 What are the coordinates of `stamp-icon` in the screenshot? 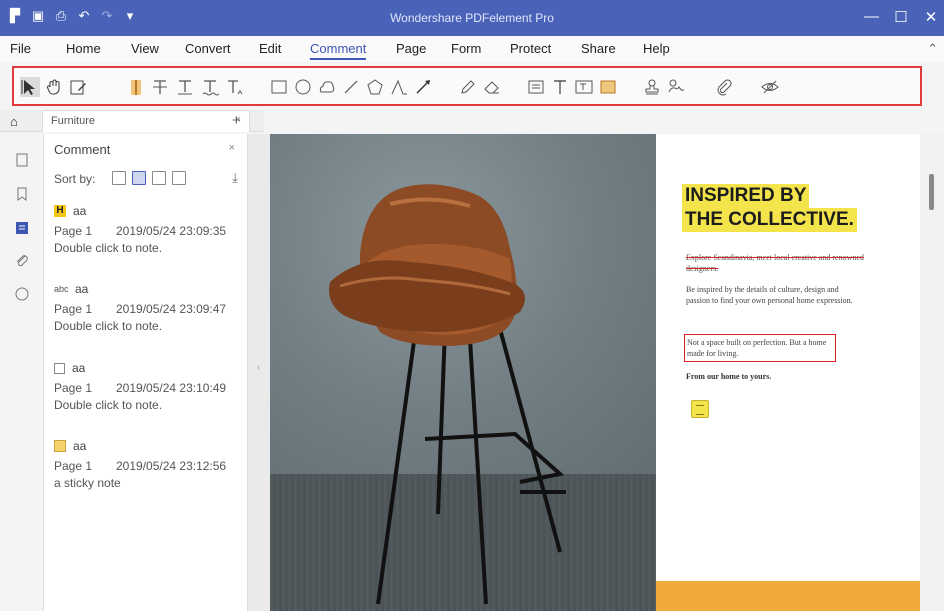 It's located at (652, 87).